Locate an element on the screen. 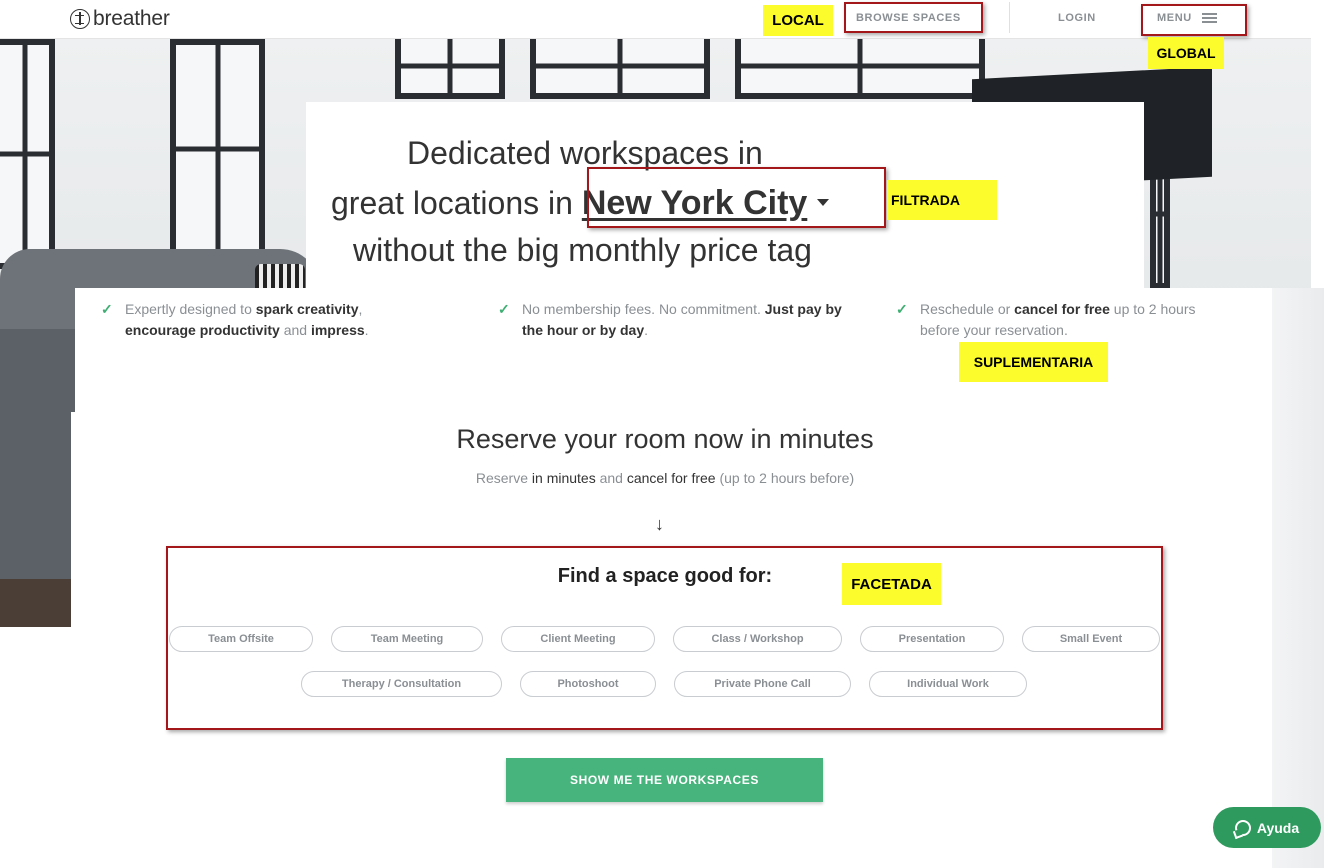  login-link: LOGIN is located at coordinates (1077, 18).